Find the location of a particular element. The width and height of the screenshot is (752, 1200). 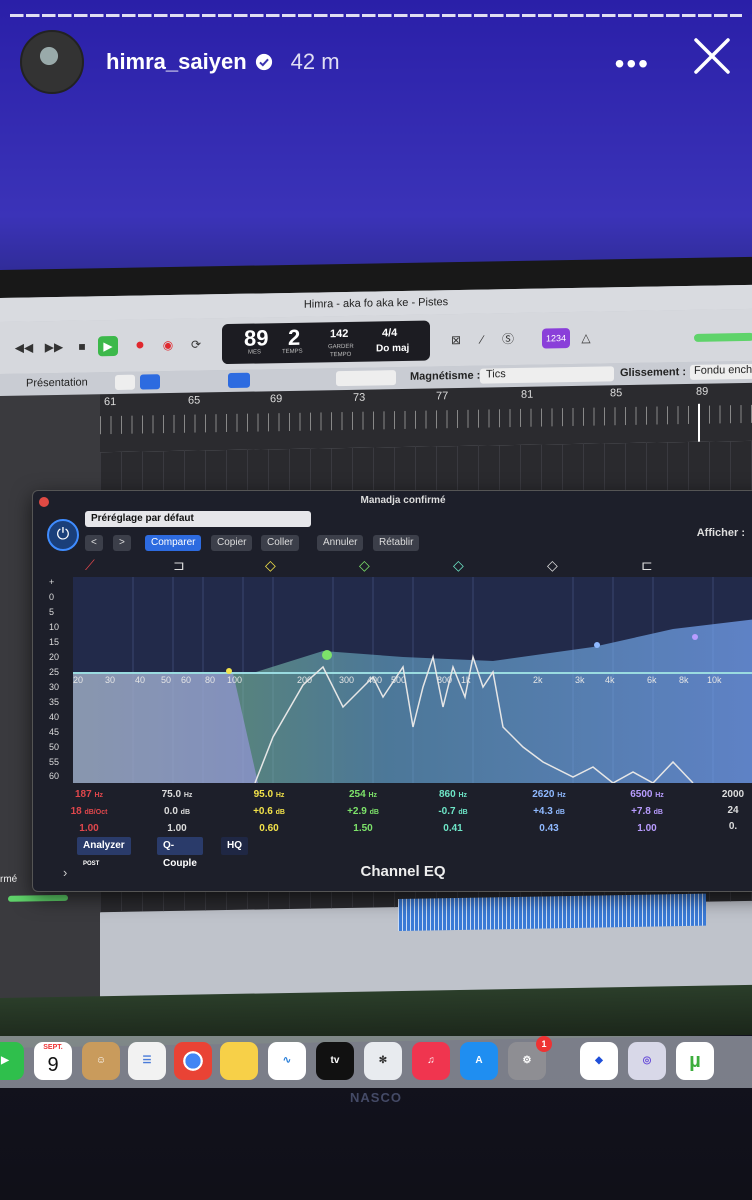

preset-select: Préréglage par défaut is located at coordinates (198, 519).